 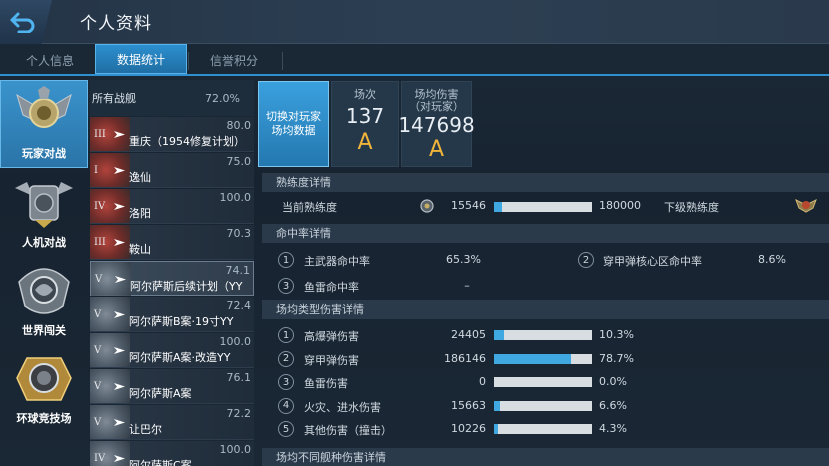 I want to click on ship-name: 阿尔萨斯B案·19寸YY, so click(x=181, y=321).